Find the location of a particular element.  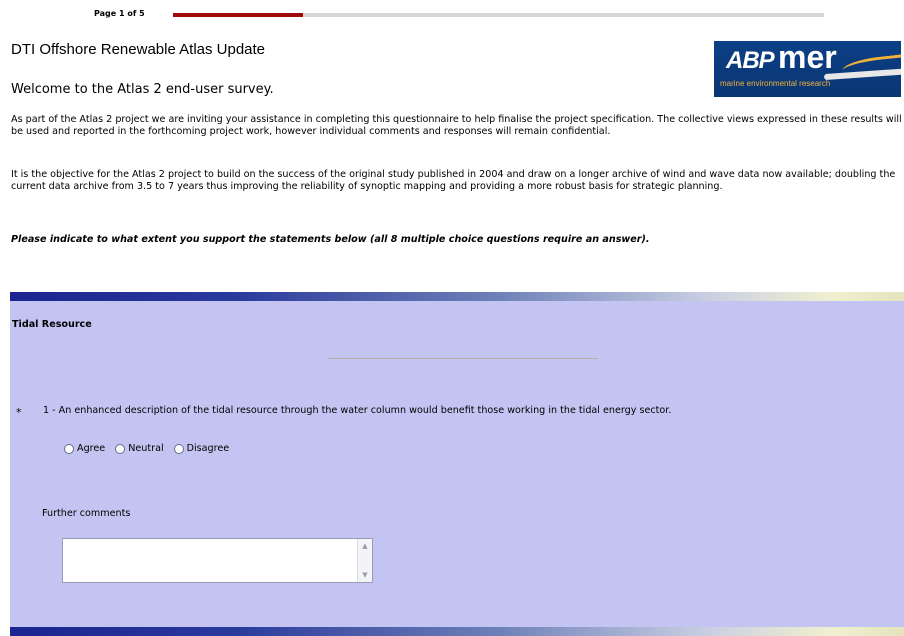

progress-bar is located at coordinates (498, 15).